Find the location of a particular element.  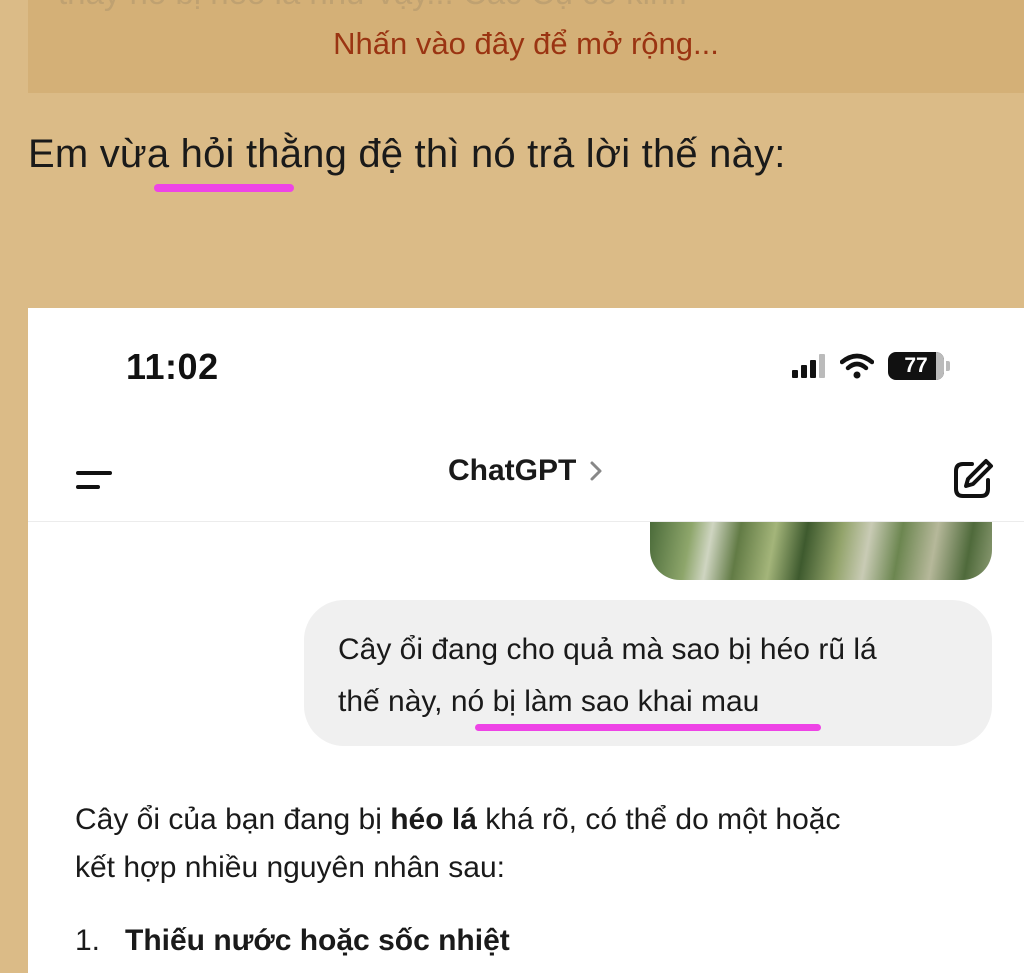

chevron-right-icon is located at coordinates (596, 471).